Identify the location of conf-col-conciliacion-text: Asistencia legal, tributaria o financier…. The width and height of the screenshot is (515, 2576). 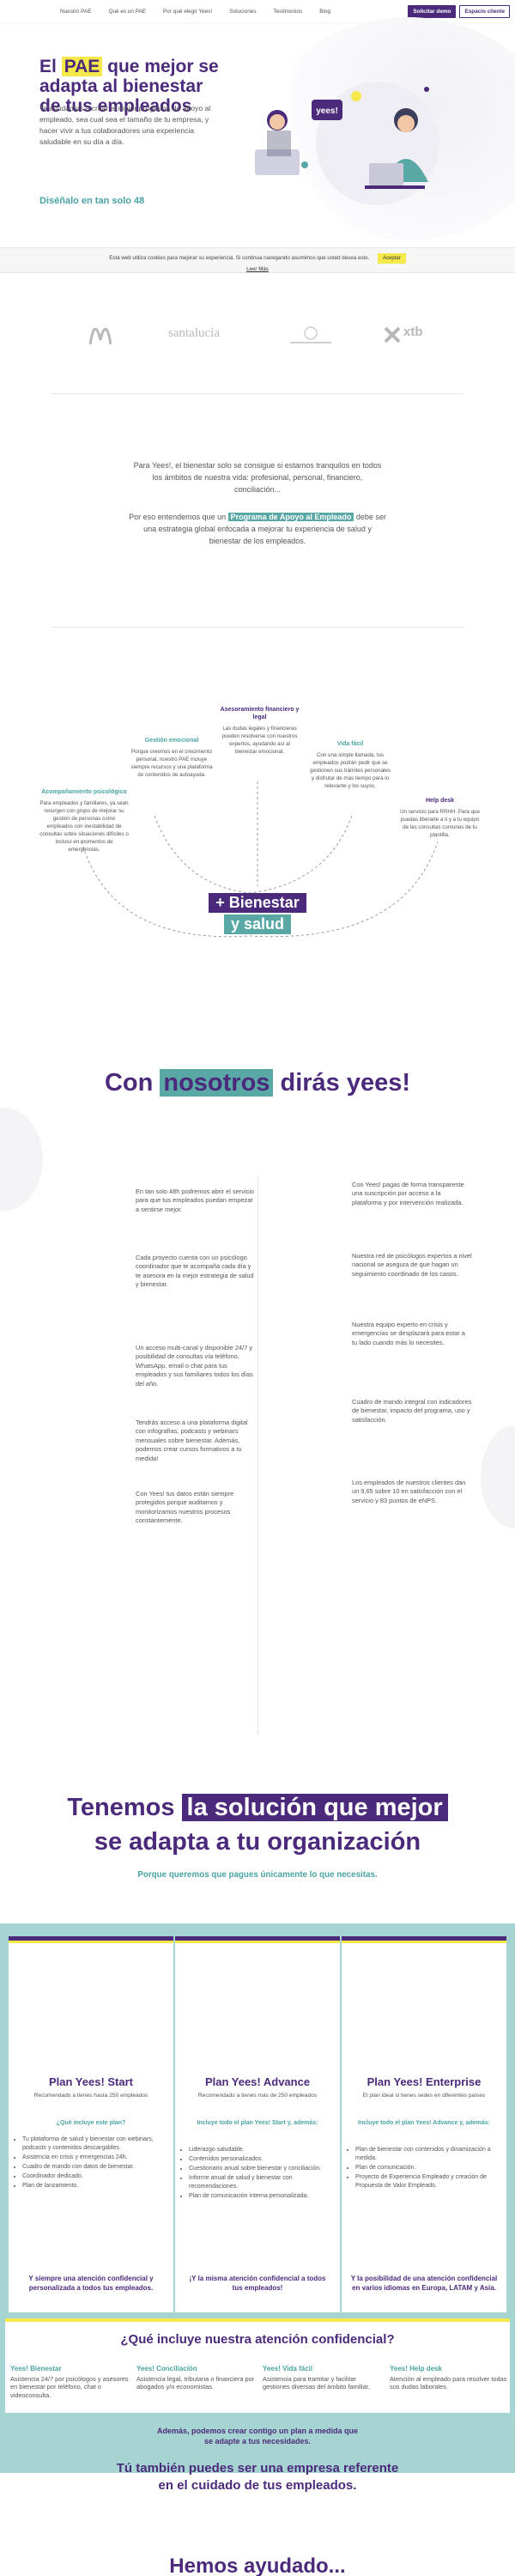
(195, 2383).